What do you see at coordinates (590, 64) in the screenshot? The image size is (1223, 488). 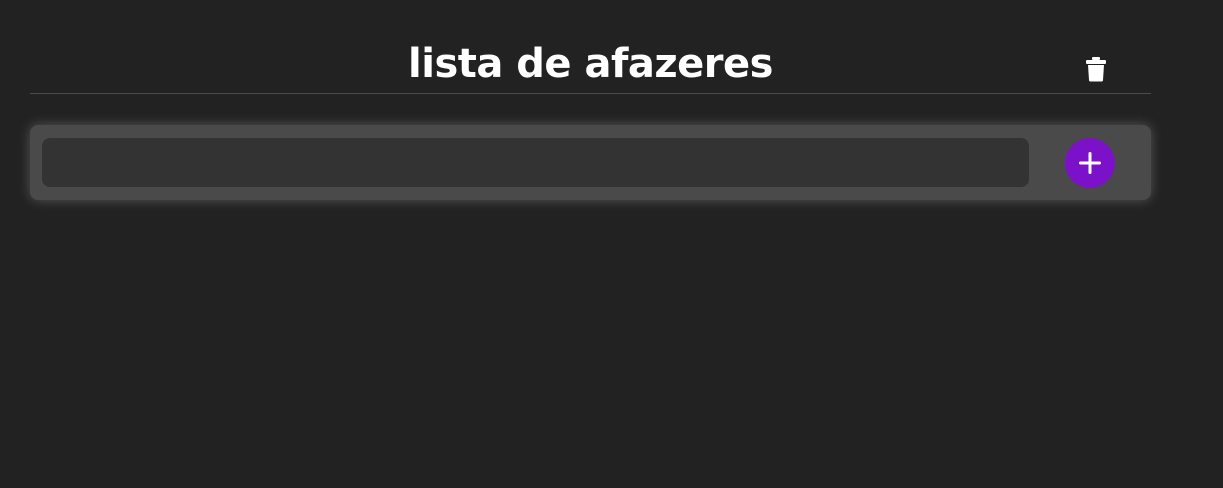 I see `page-title: lista de afazeres` at bounding box center [590, 64].